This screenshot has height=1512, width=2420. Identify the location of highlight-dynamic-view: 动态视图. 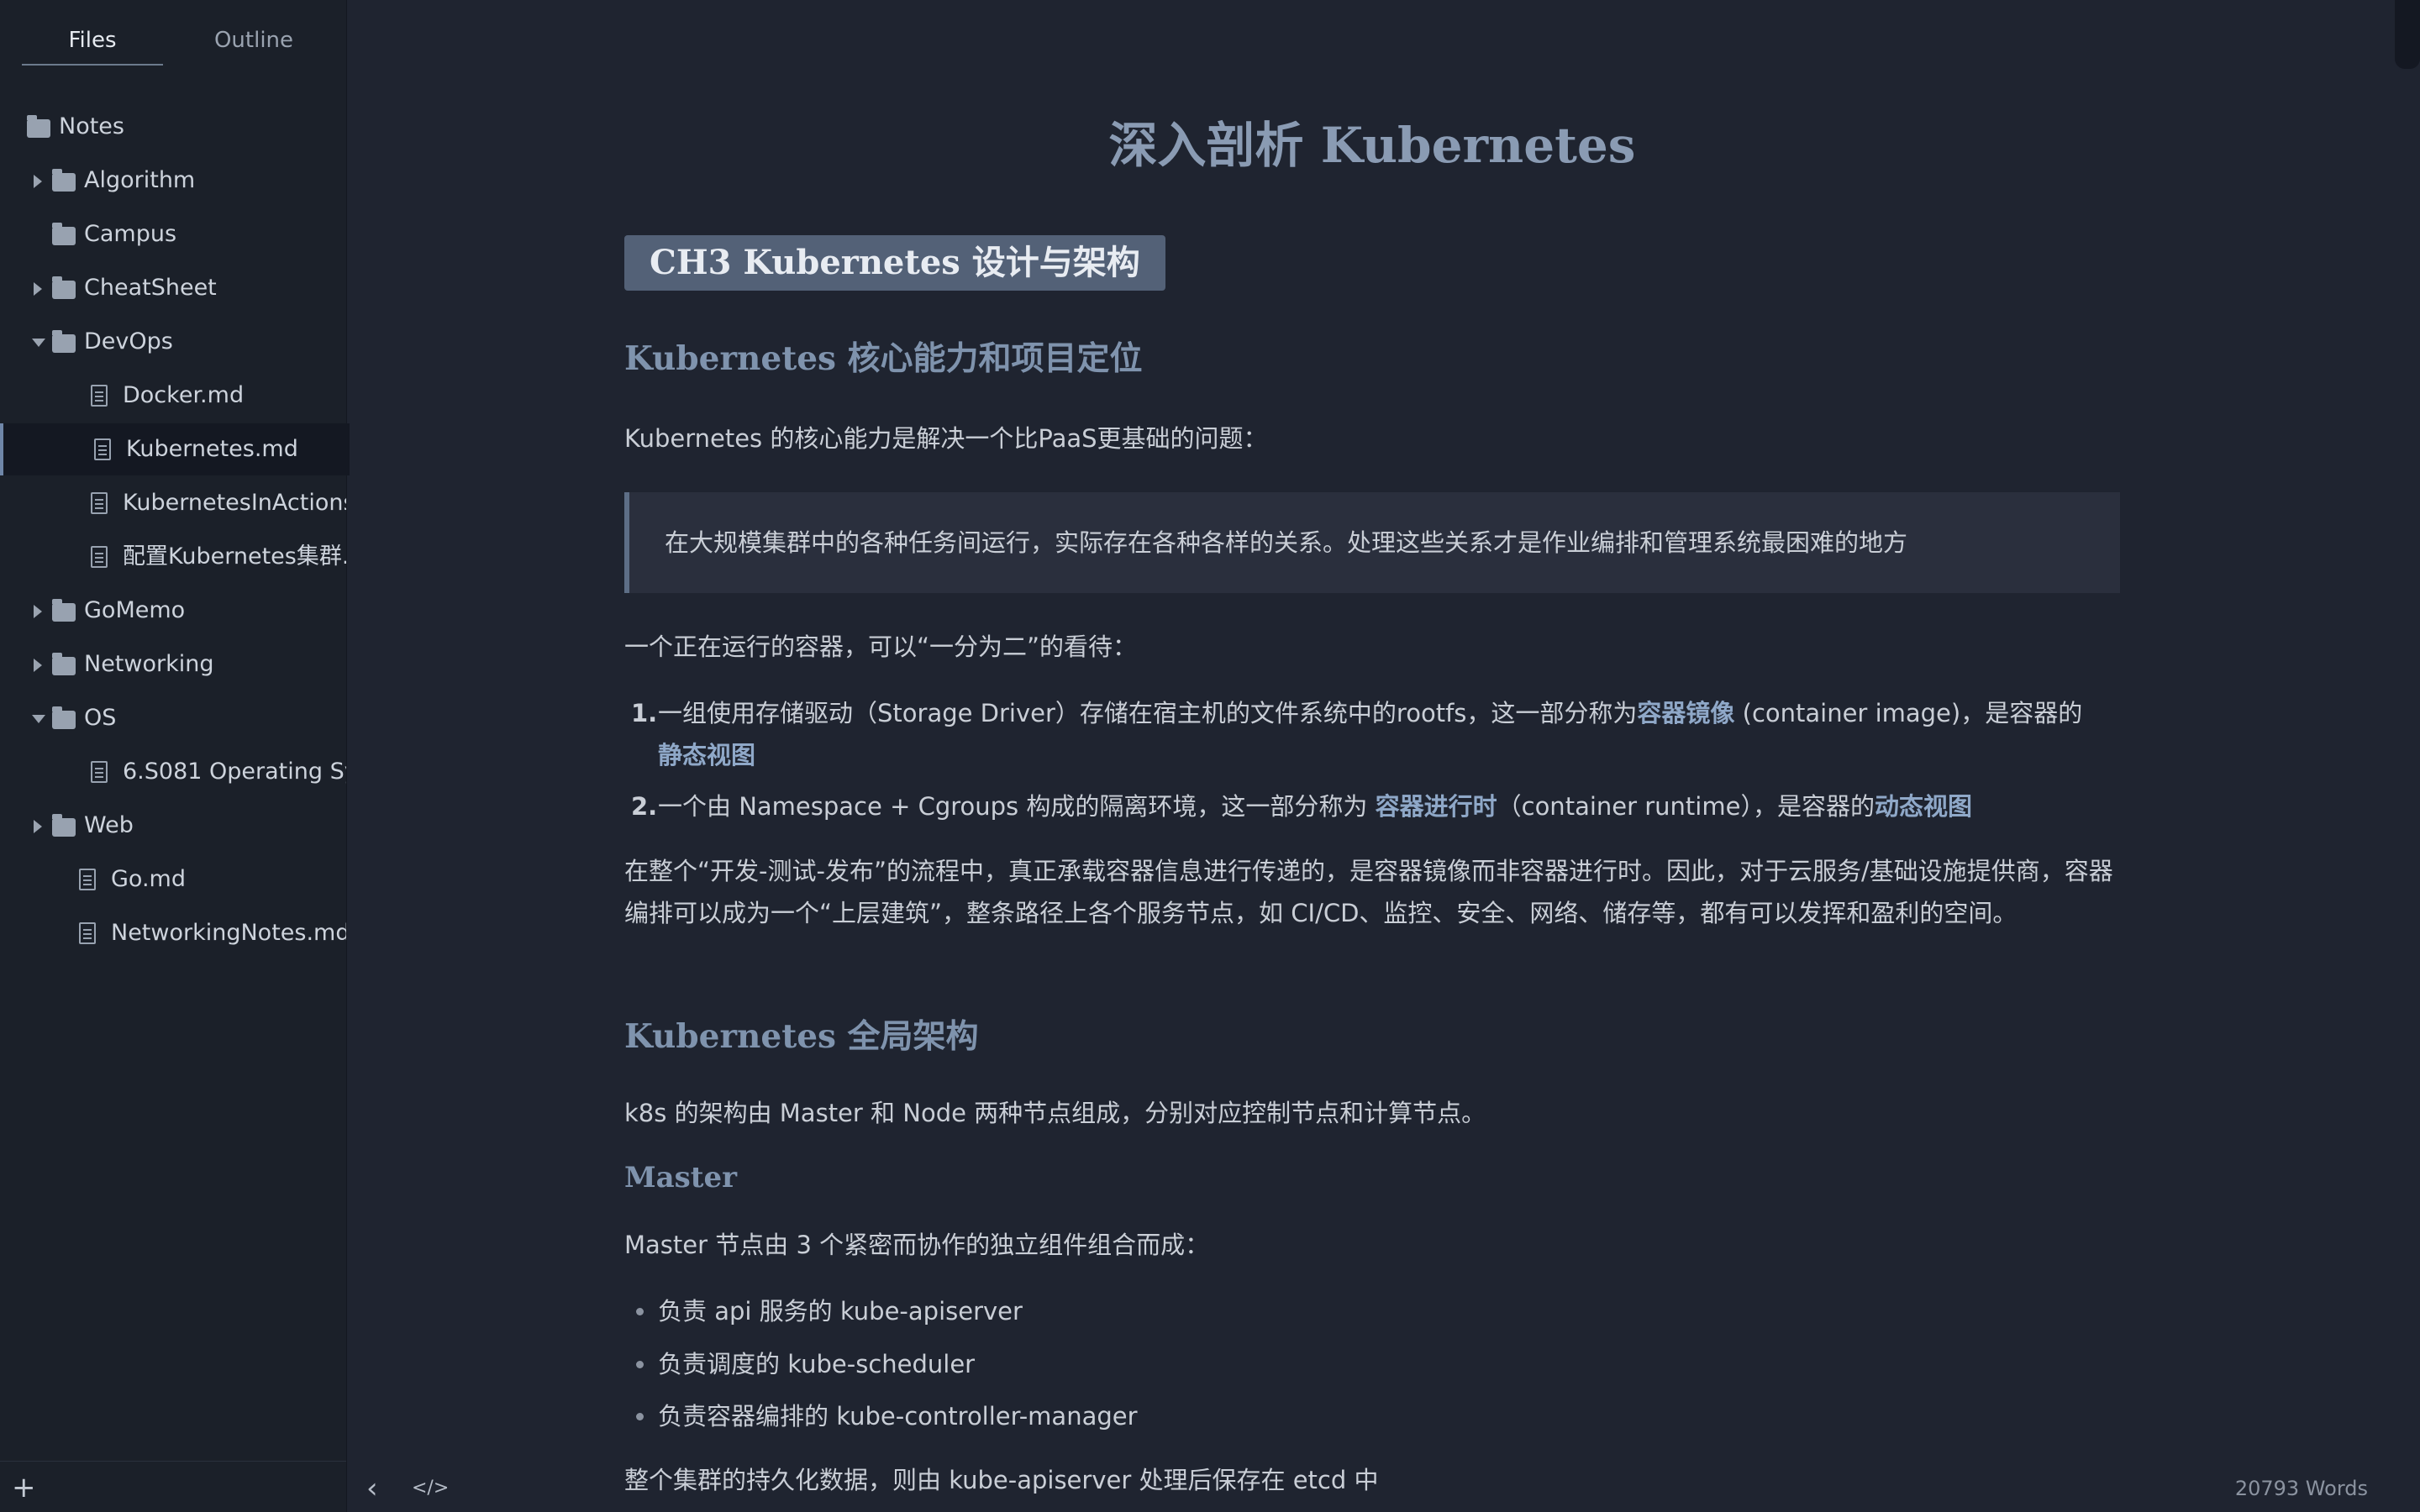
(1923, 806).